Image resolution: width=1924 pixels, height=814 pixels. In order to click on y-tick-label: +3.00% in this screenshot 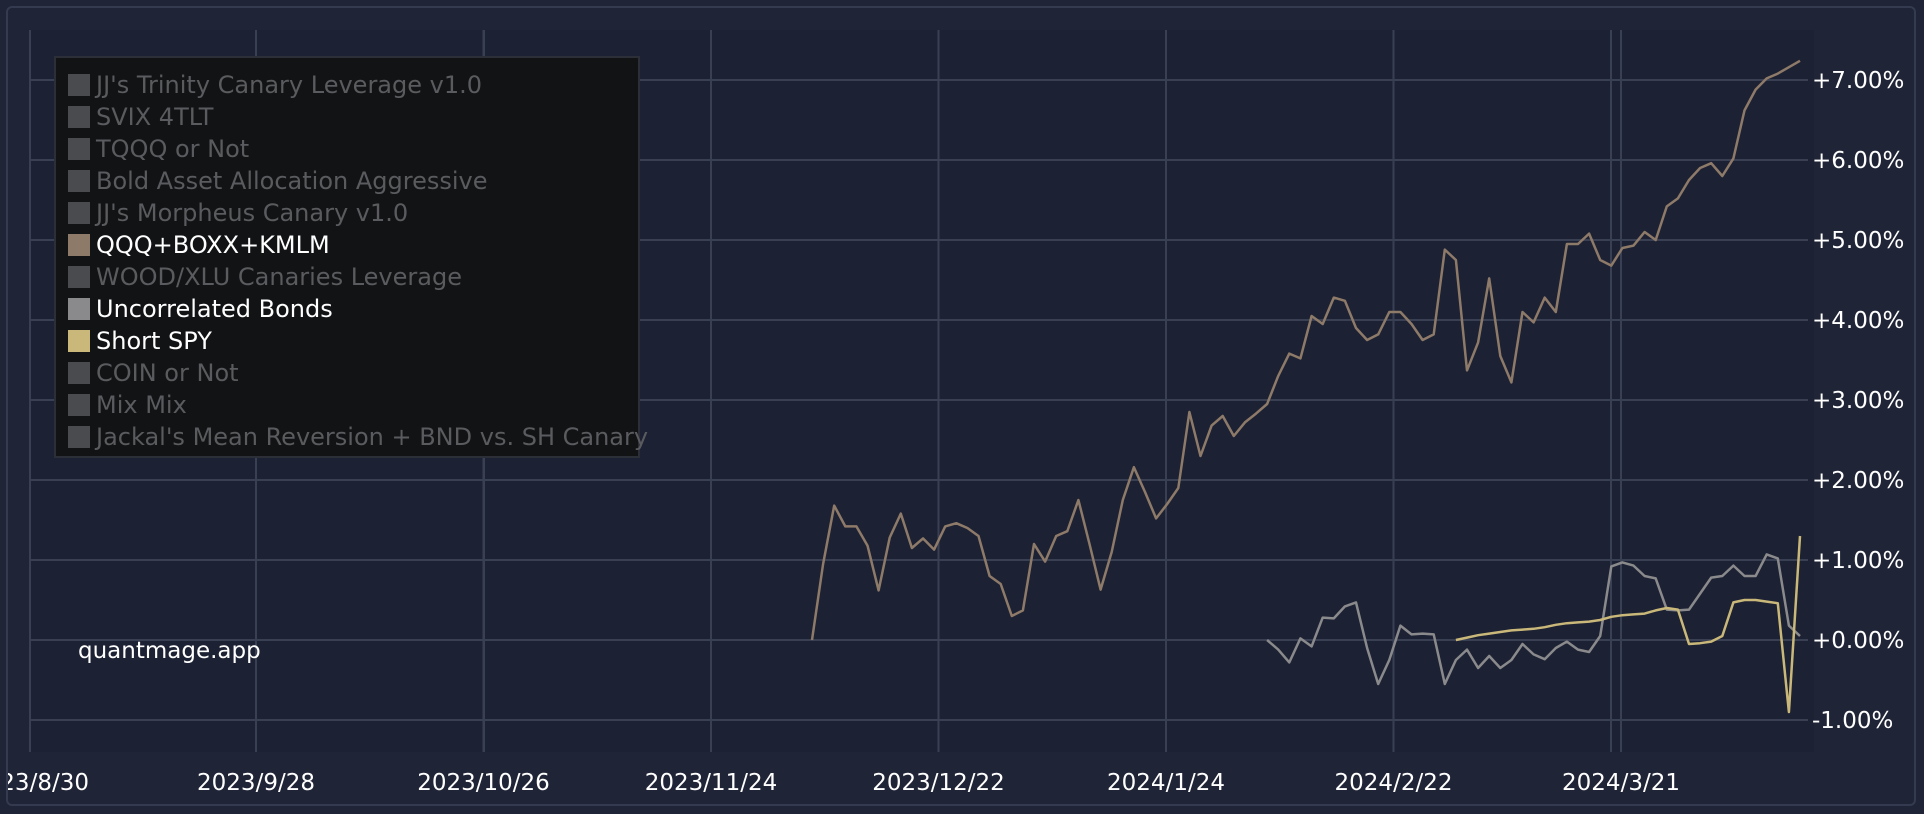, I will do `click(1858, 401)`.